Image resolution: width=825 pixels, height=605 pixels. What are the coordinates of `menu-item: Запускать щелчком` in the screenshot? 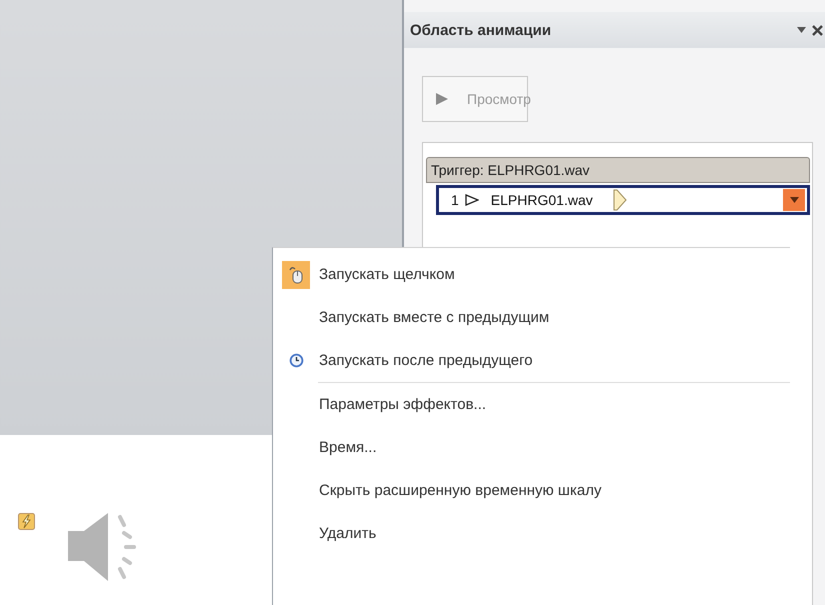 It's located at (531, 274).